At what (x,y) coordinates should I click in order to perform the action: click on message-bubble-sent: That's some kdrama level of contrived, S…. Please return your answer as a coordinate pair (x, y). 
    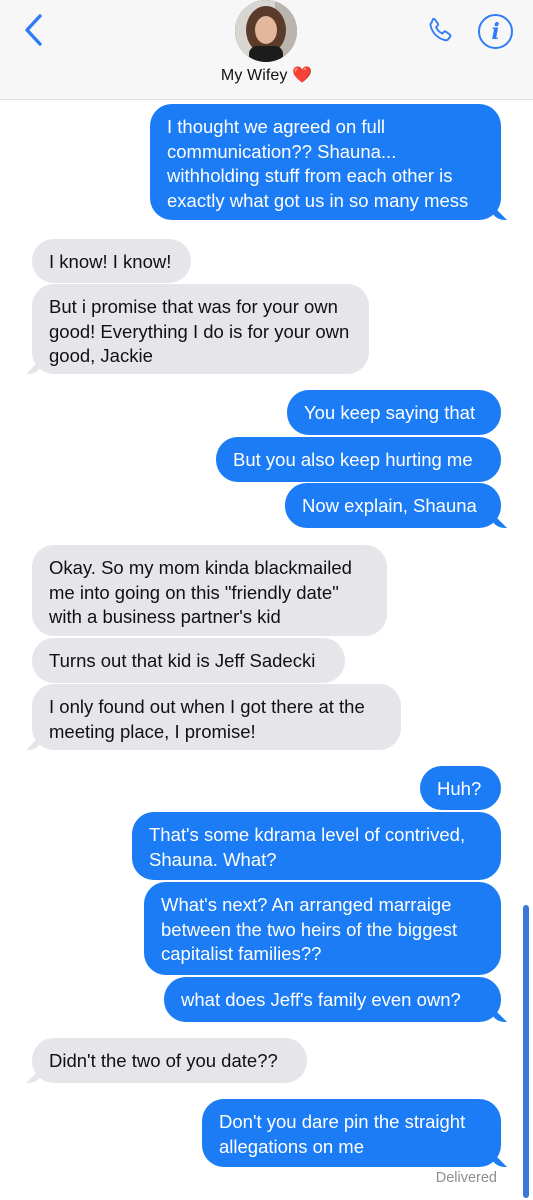
    Looking at the image, I should click on (316, 846).